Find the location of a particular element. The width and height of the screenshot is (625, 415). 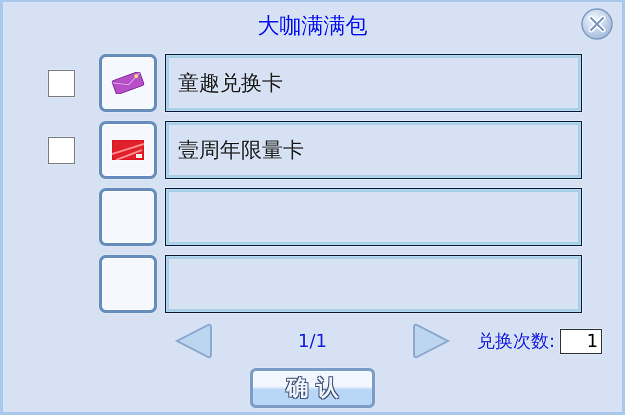

item-name: 壹周年限量卡 is located at coordinates (241, 150).